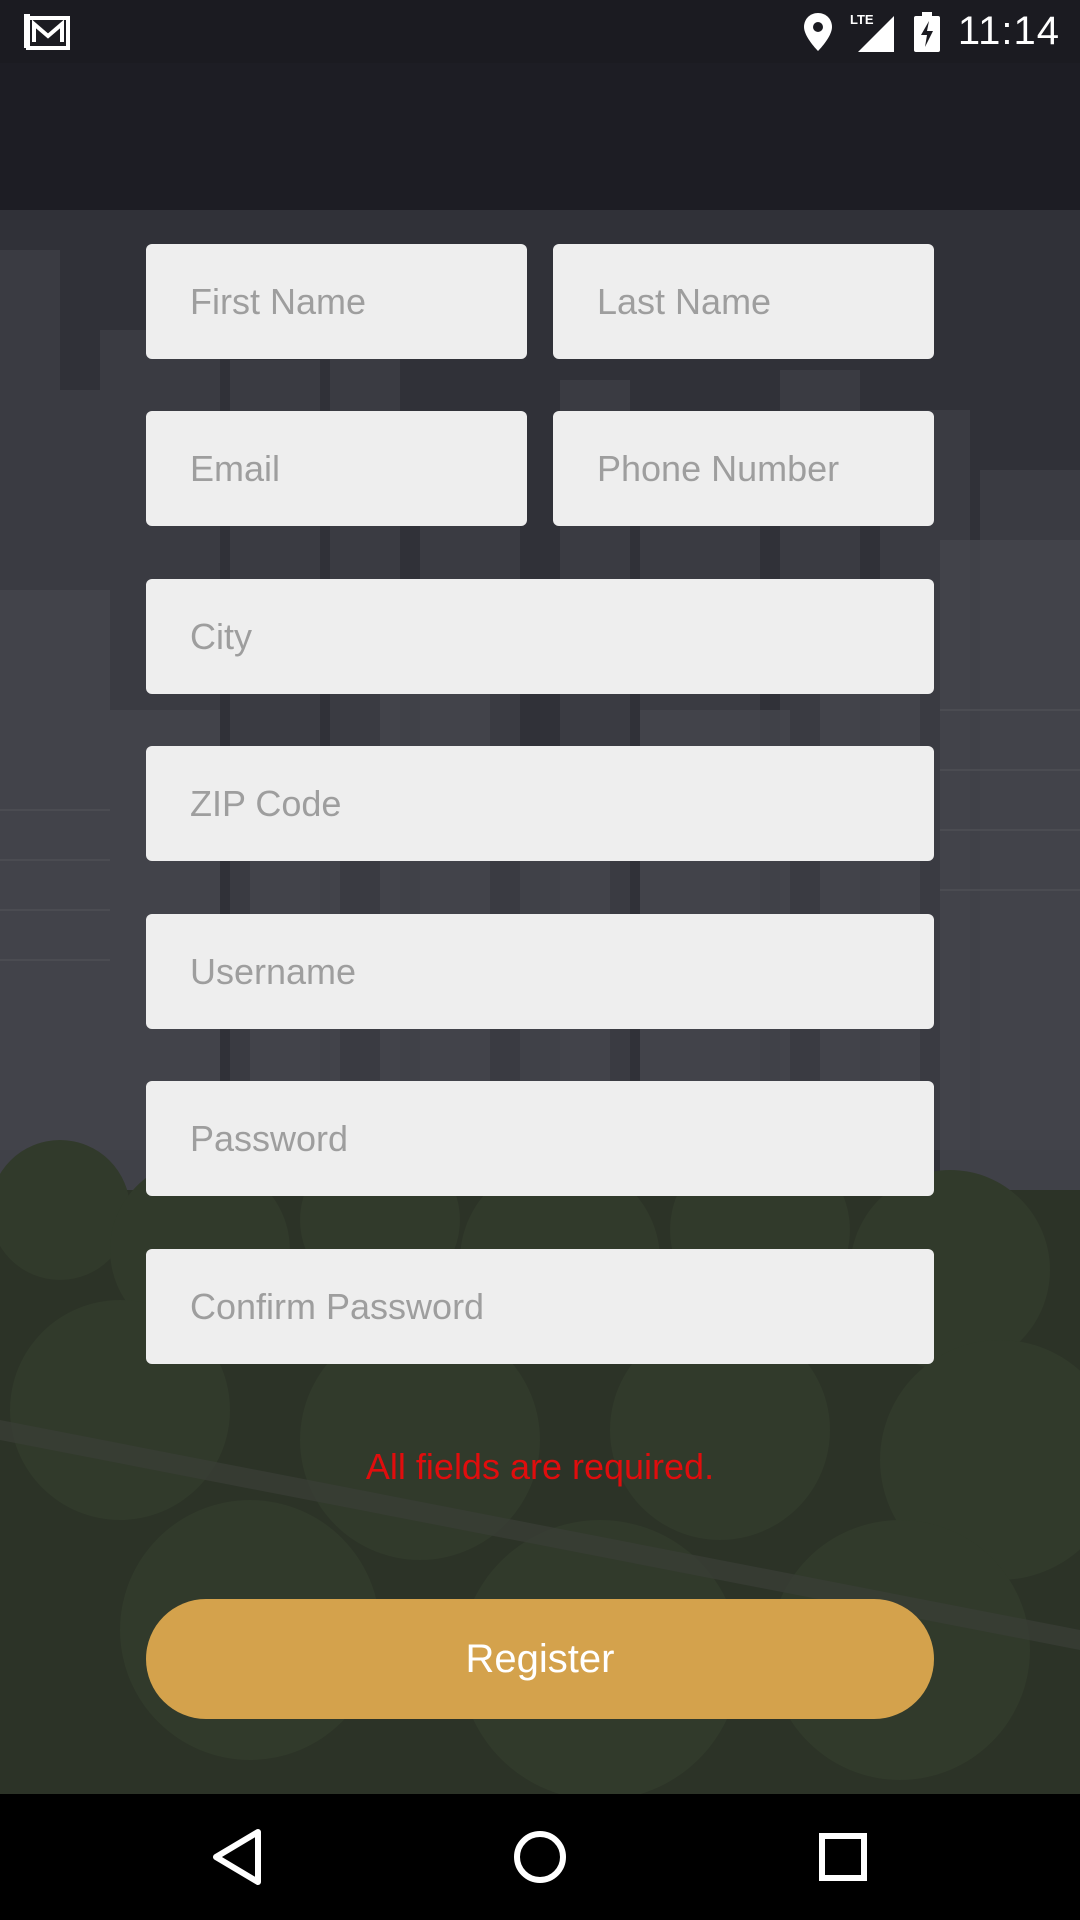 Image resolution: width=1080 pixels, height=1920 pixels. I want to click on register-button: Register, so click(540, 1659).